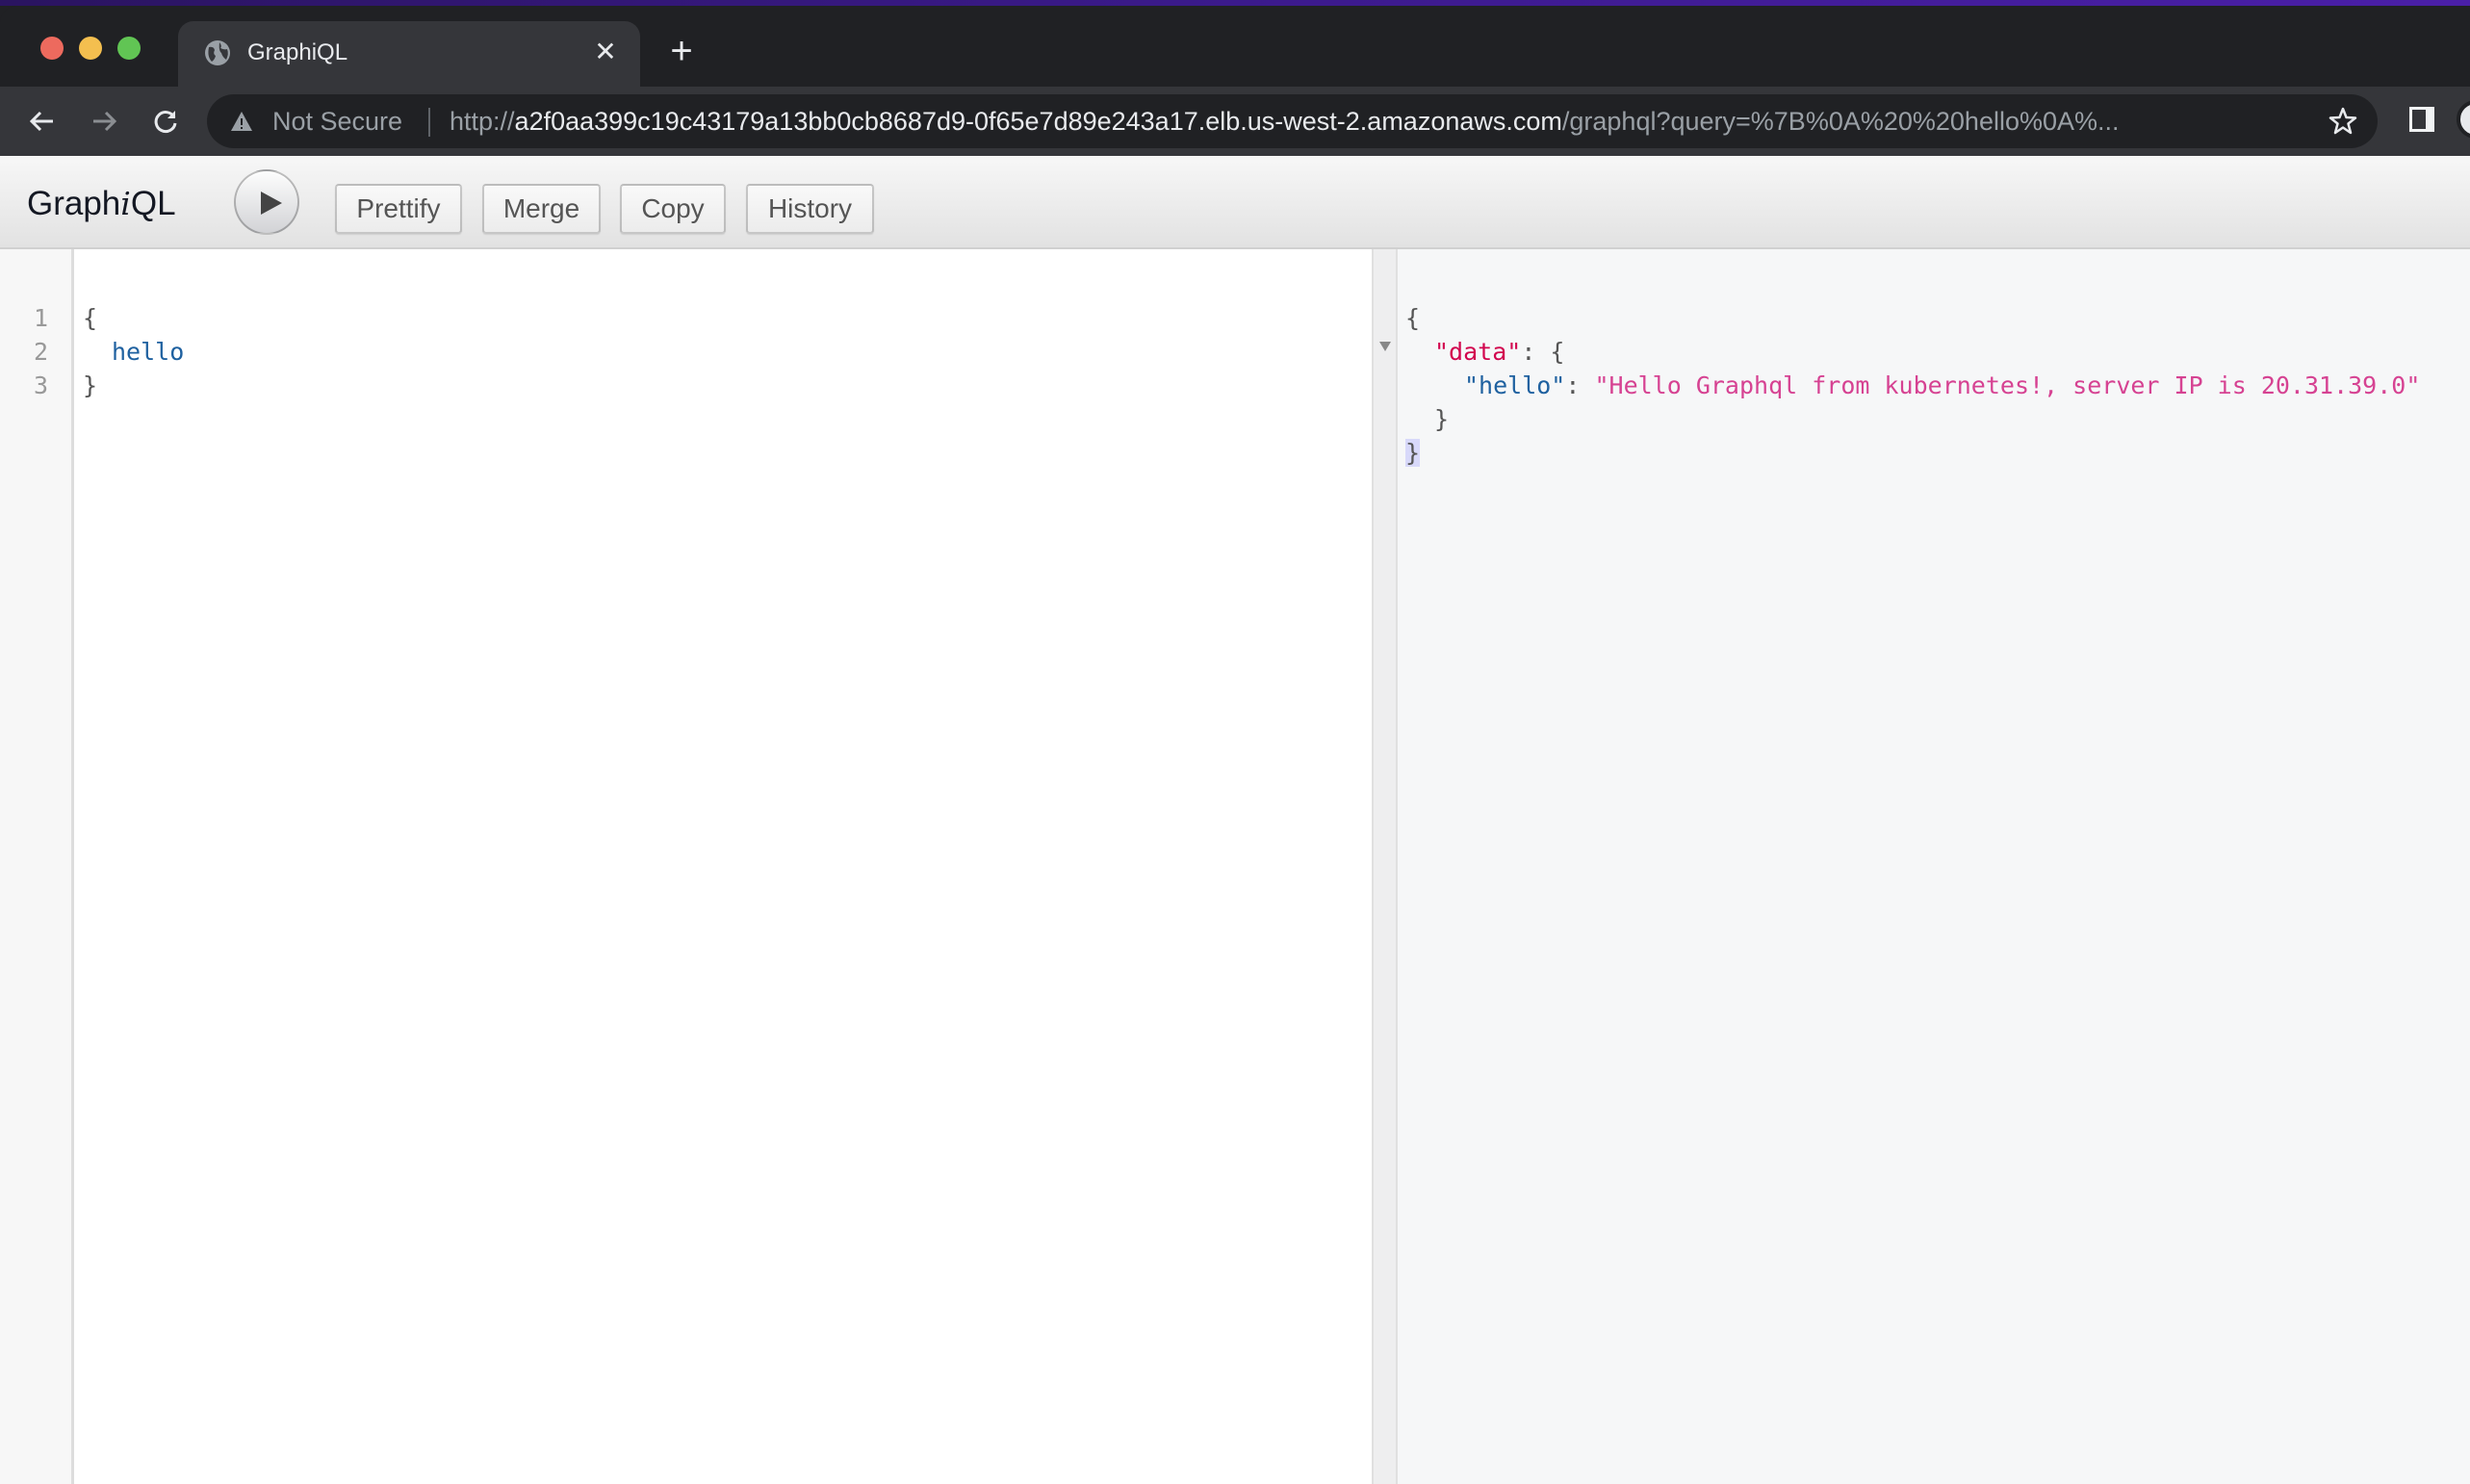 This screenshot has width=2470, height=1484. What do you see at coordinates (1235, 47) in the screenshot?
I see `tab-strip: GraphiQL ✕ +` at bounding box center [1235, 47].